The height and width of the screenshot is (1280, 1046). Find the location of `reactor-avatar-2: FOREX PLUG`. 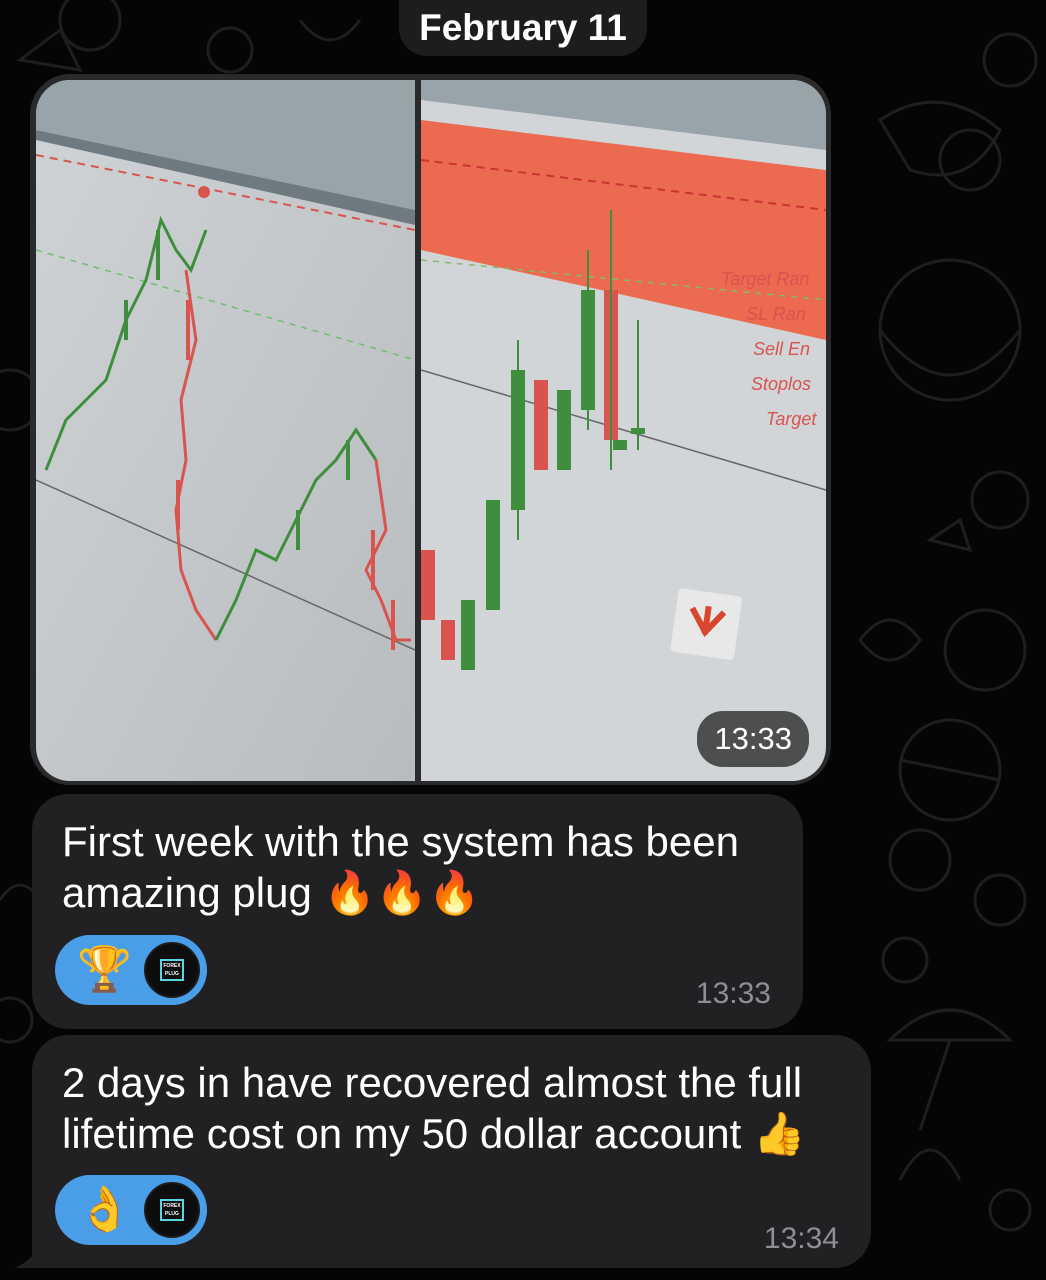

reactor-avatar-2: FOREX PLUG is located at coordinates (172, 1210).